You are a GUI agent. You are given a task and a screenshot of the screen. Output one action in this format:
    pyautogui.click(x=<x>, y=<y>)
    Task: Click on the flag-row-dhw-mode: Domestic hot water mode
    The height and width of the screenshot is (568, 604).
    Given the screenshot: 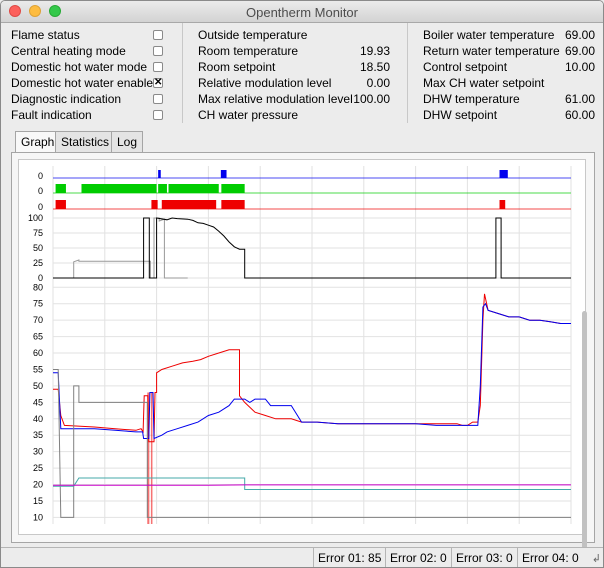 What is the action you would take?
    pyautogui.click(x=89, y=67)
    